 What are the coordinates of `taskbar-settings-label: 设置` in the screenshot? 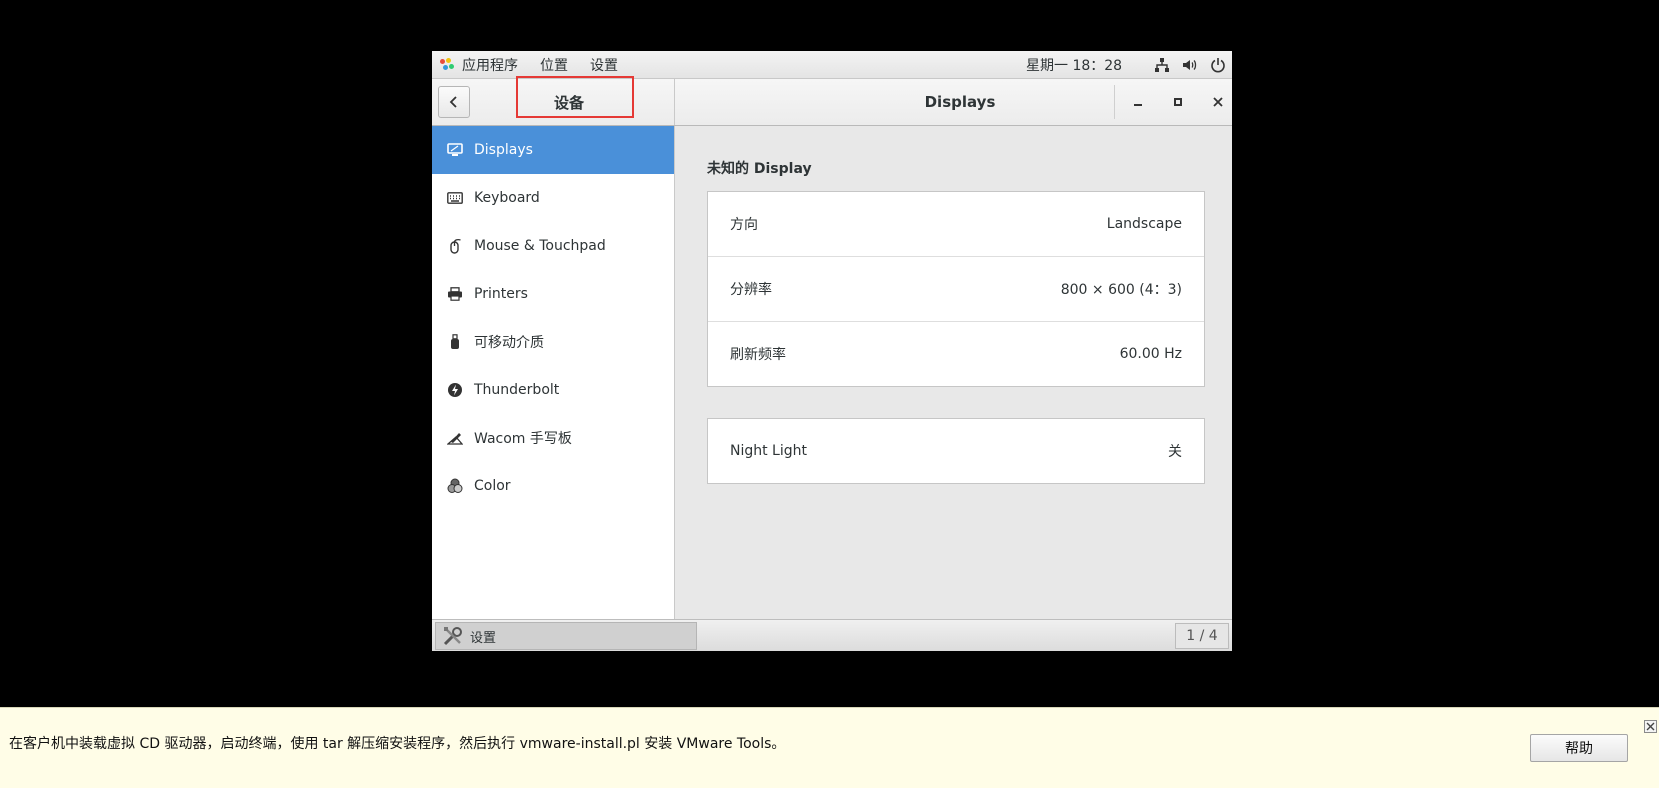 It's located at (483, 638).